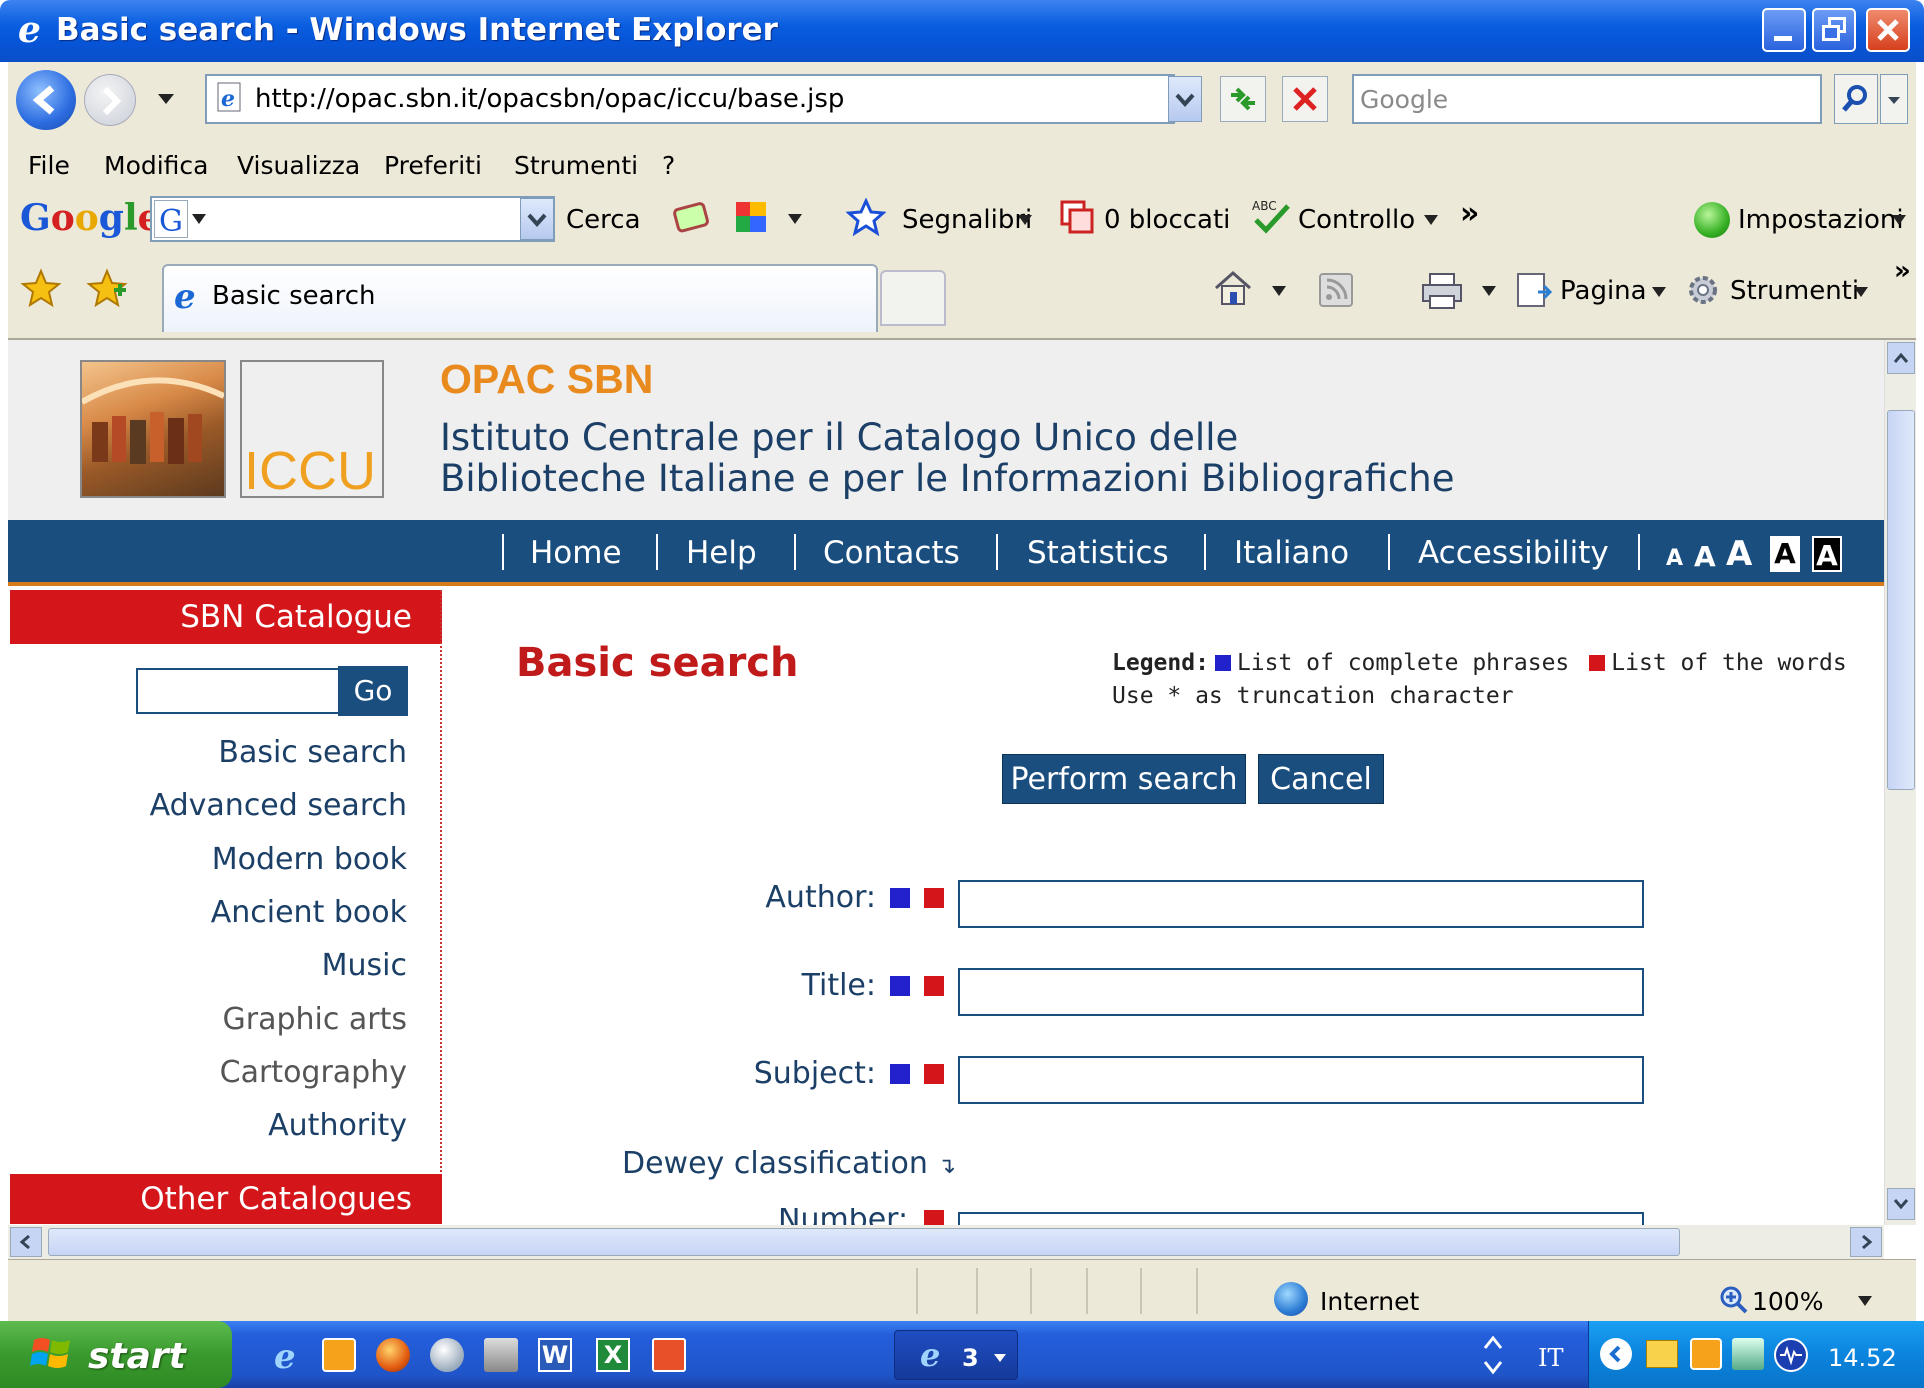  Describe the element at coordinates (1901, 1204) in the screenshot. I see `scroll-down-icon` at that location.